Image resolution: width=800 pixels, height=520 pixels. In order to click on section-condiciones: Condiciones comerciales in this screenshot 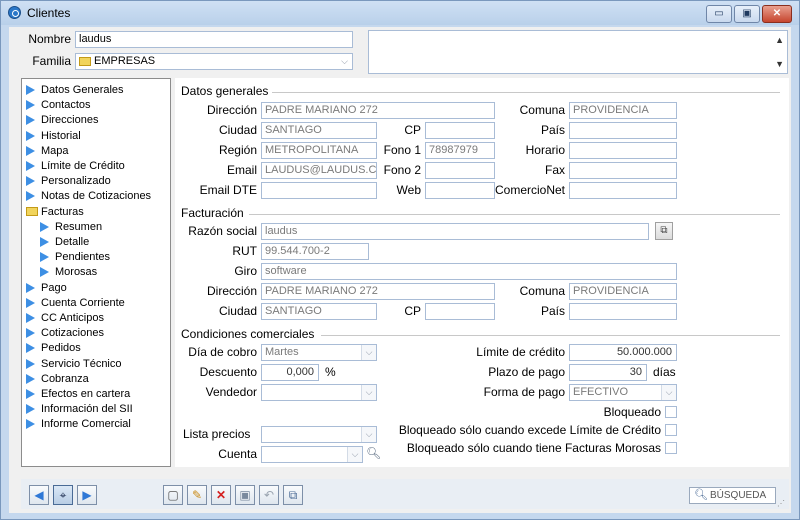, I will do `click(248, 334)`.